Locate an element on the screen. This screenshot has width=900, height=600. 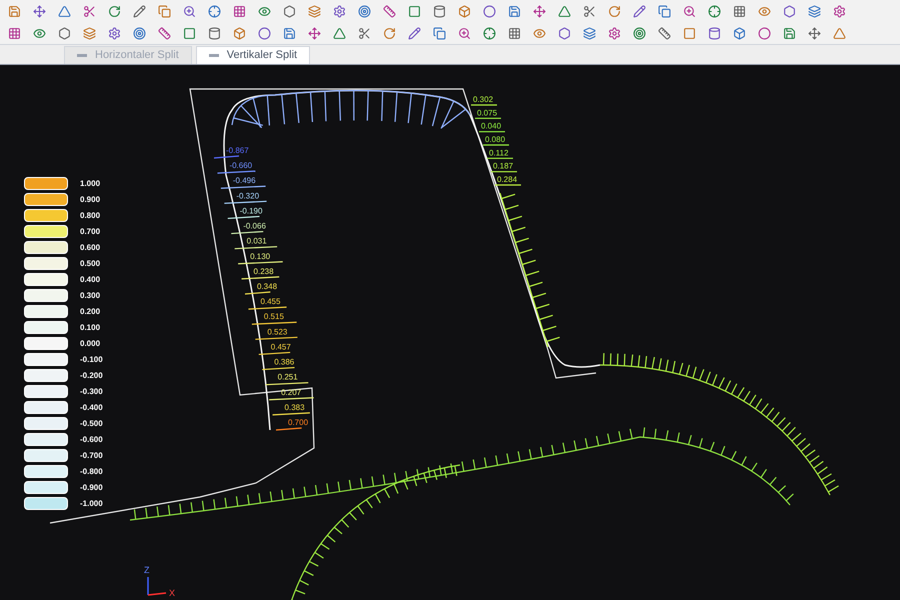
measurement-label: 0.515 is located at coordinates (274, 317).